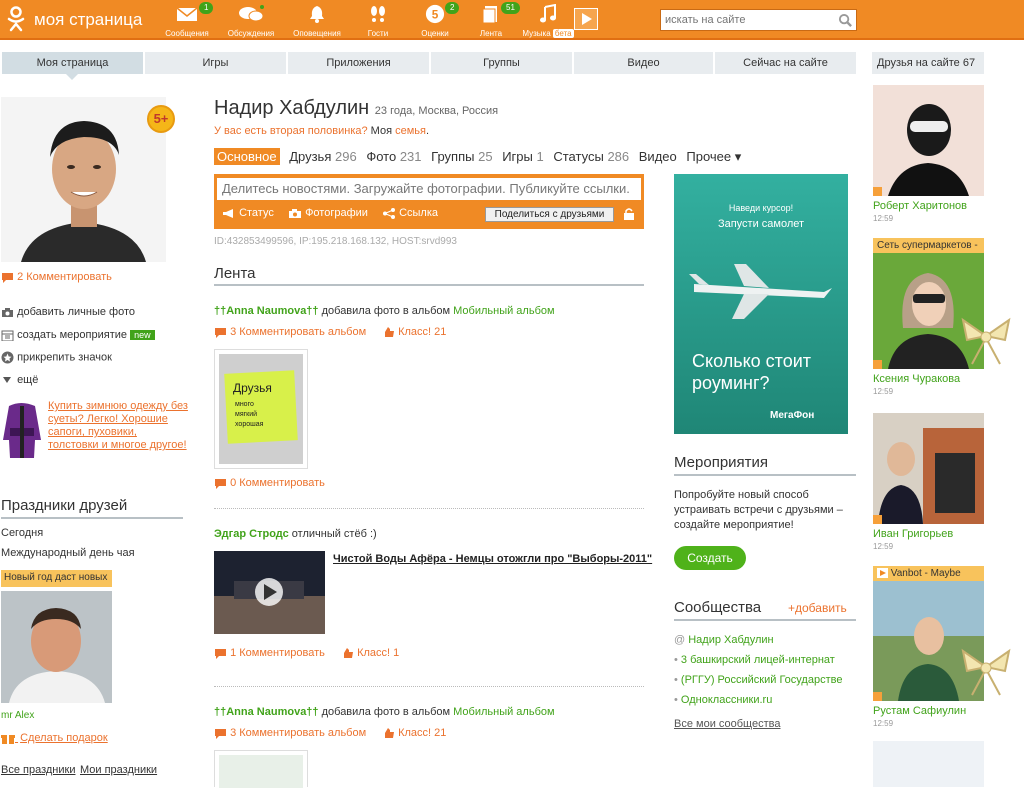 The image size is (1024, 788). What do you see at coordinates (83, 179) in the screenshot?
I see `profile-photo` at bounding box center [83, 179].